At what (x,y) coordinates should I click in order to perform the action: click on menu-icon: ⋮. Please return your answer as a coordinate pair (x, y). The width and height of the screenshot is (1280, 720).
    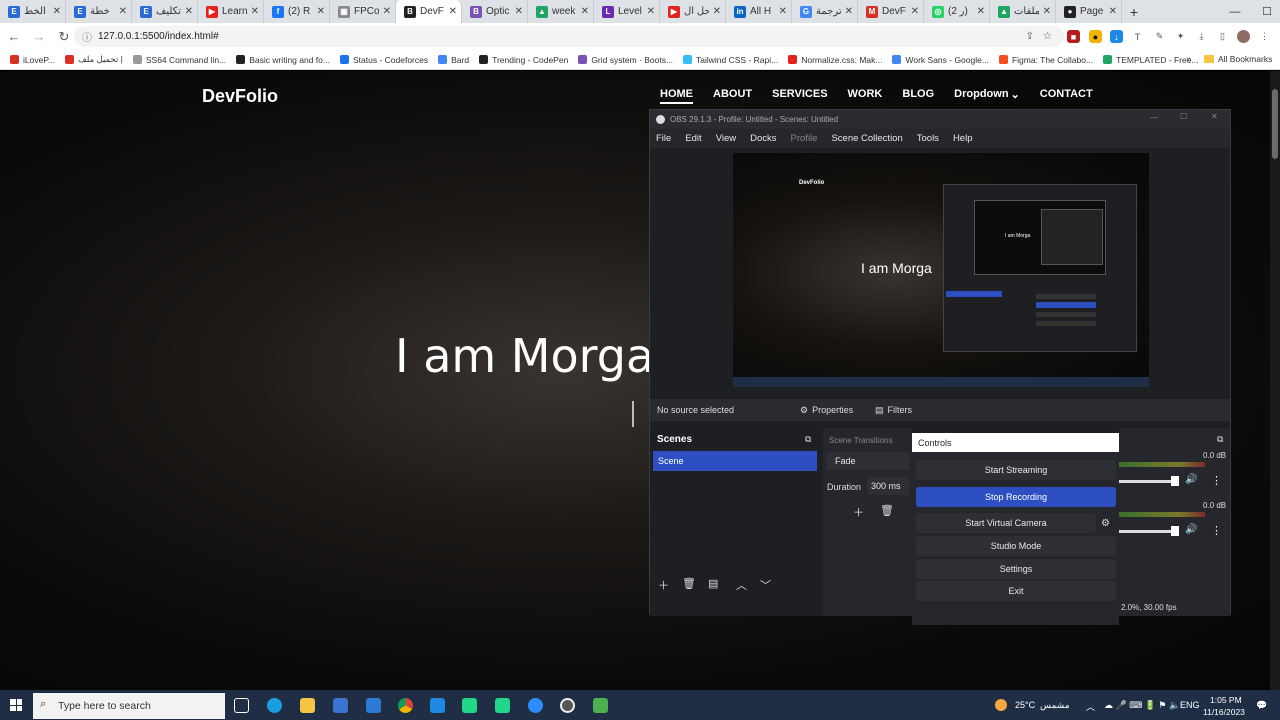
    Looking at the image, I should click on (1264, 36).